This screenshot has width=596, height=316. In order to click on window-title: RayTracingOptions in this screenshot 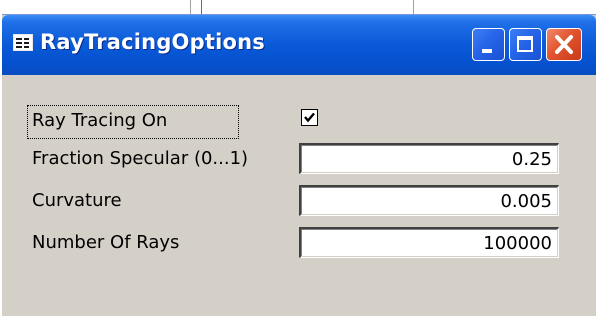, I will do `click(152, 42)`.